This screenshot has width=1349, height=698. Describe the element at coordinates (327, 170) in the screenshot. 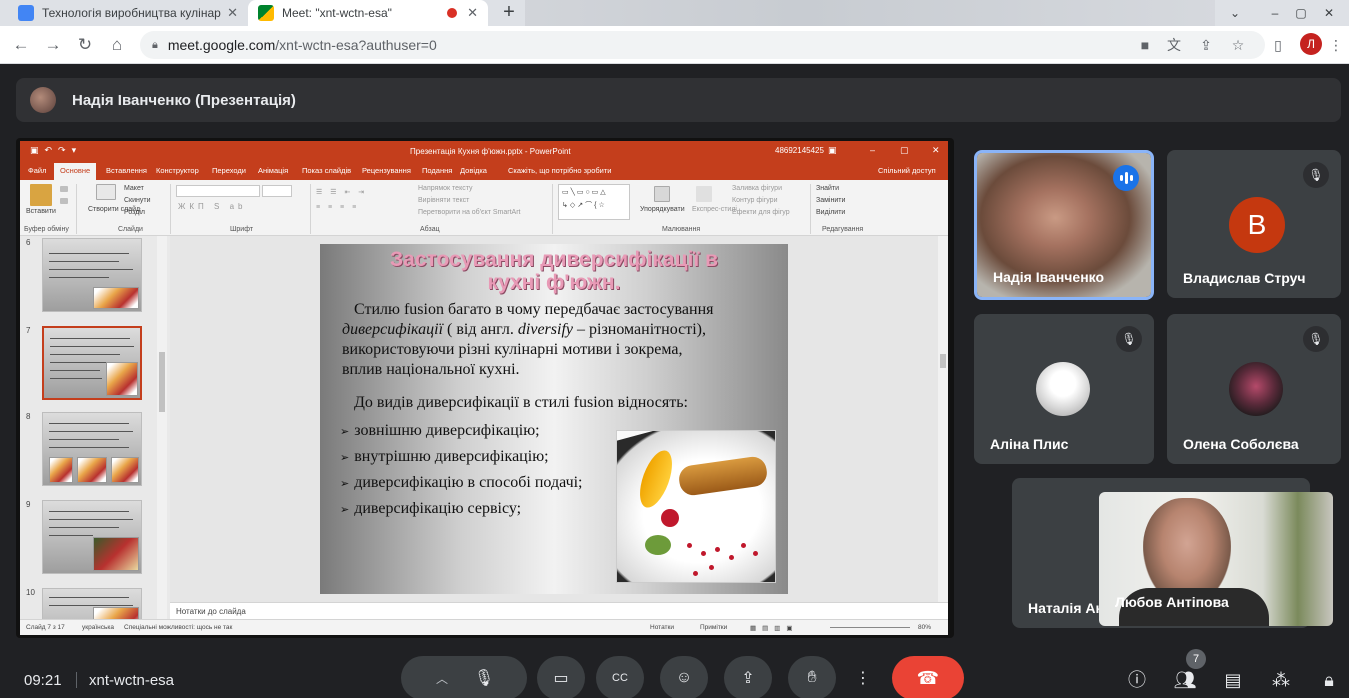

I see `ppt-menu-slideshow: Показ слайдів` at that location.